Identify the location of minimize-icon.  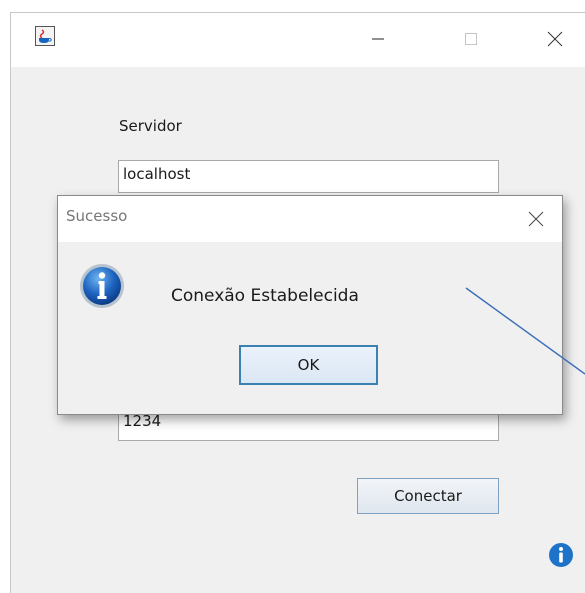
(378, 39).